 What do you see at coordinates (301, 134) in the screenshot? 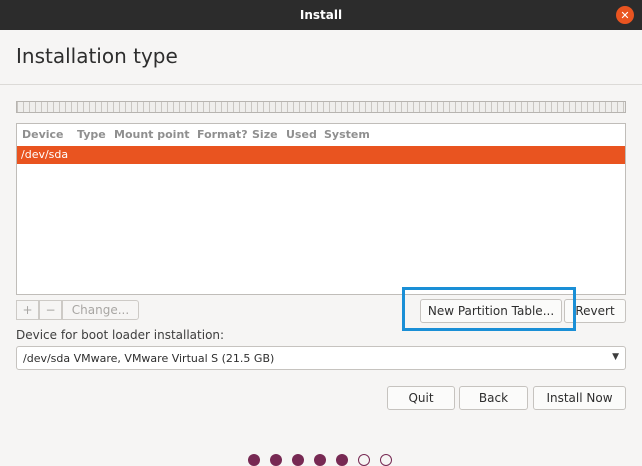
I see `column-used: Used` at bounding box center [301, 134].